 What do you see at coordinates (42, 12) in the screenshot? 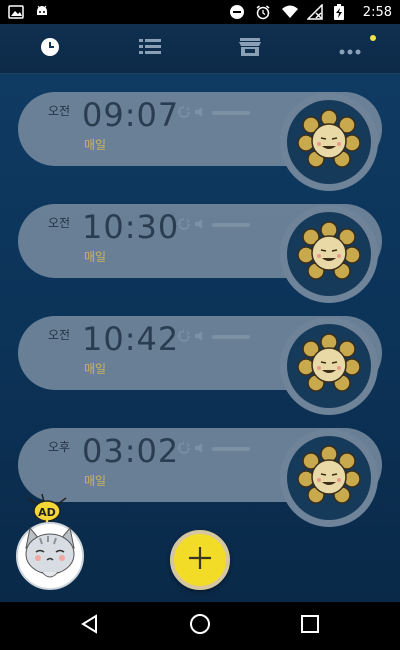
I see `android-icon` at bounding box center [42, 12].